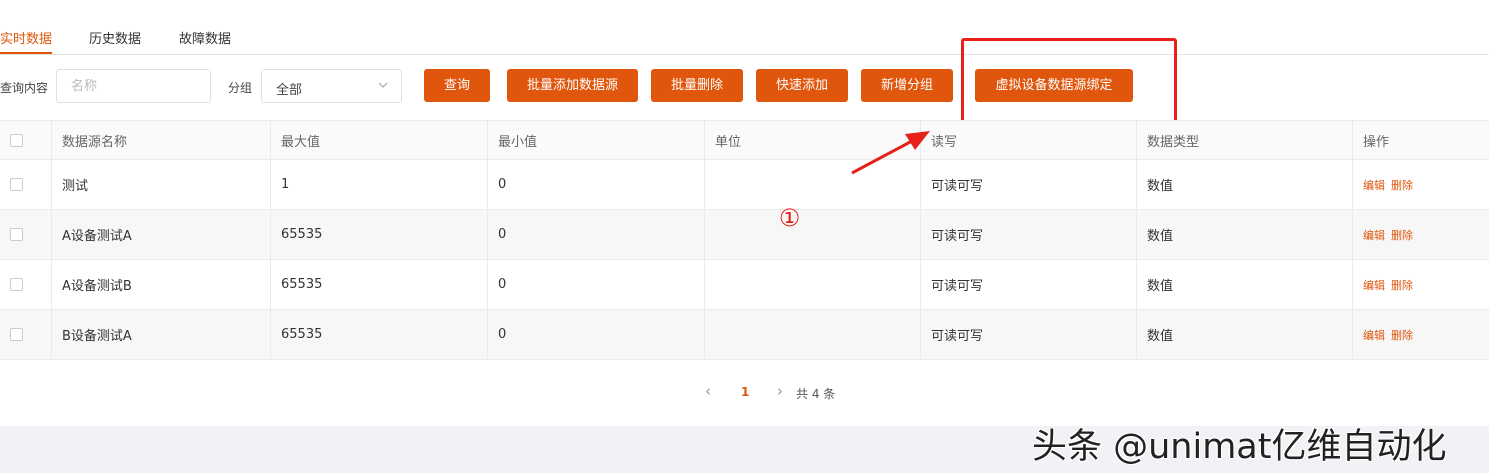  What do you see at coordinates (26, 37) in the screenshot?
I see `tab-realtime-data: 实时数据` at bounding box center [26, 37].